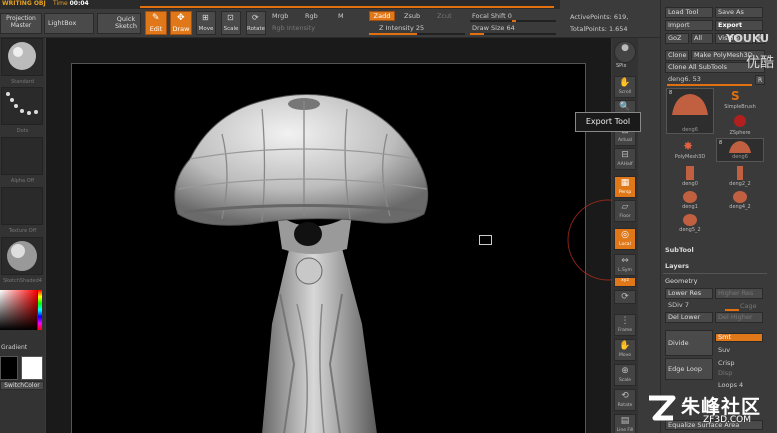  I want to click on zcut-button: Zcut, so click(444, 16).